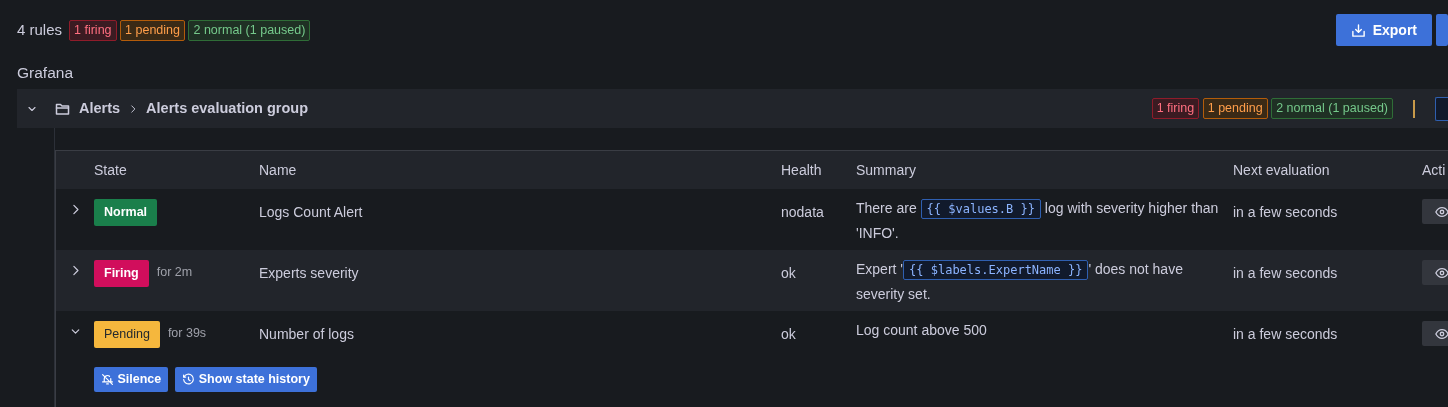  What do you see at coordinates (886, 170) in the screenshot?
I see `column-header: Summary` at bounding box center [886, 170].